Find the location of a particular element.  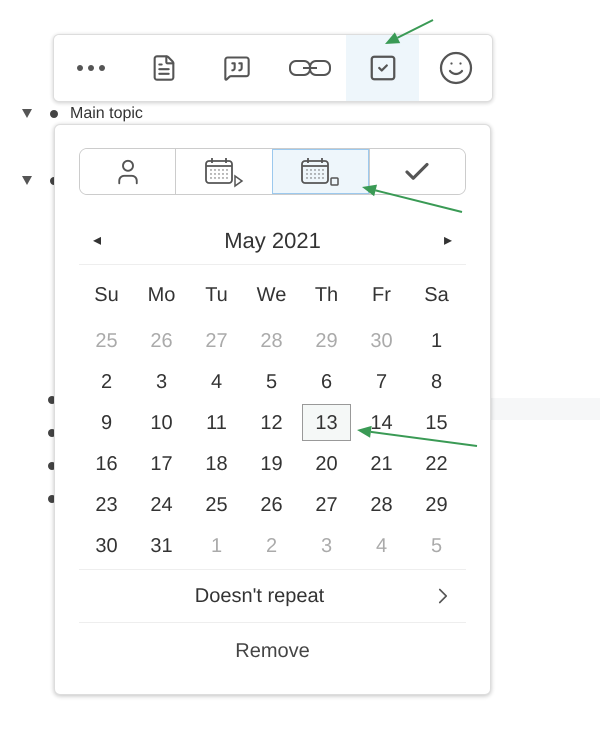

weekday-label: Th is located at coordinates (327, 295).